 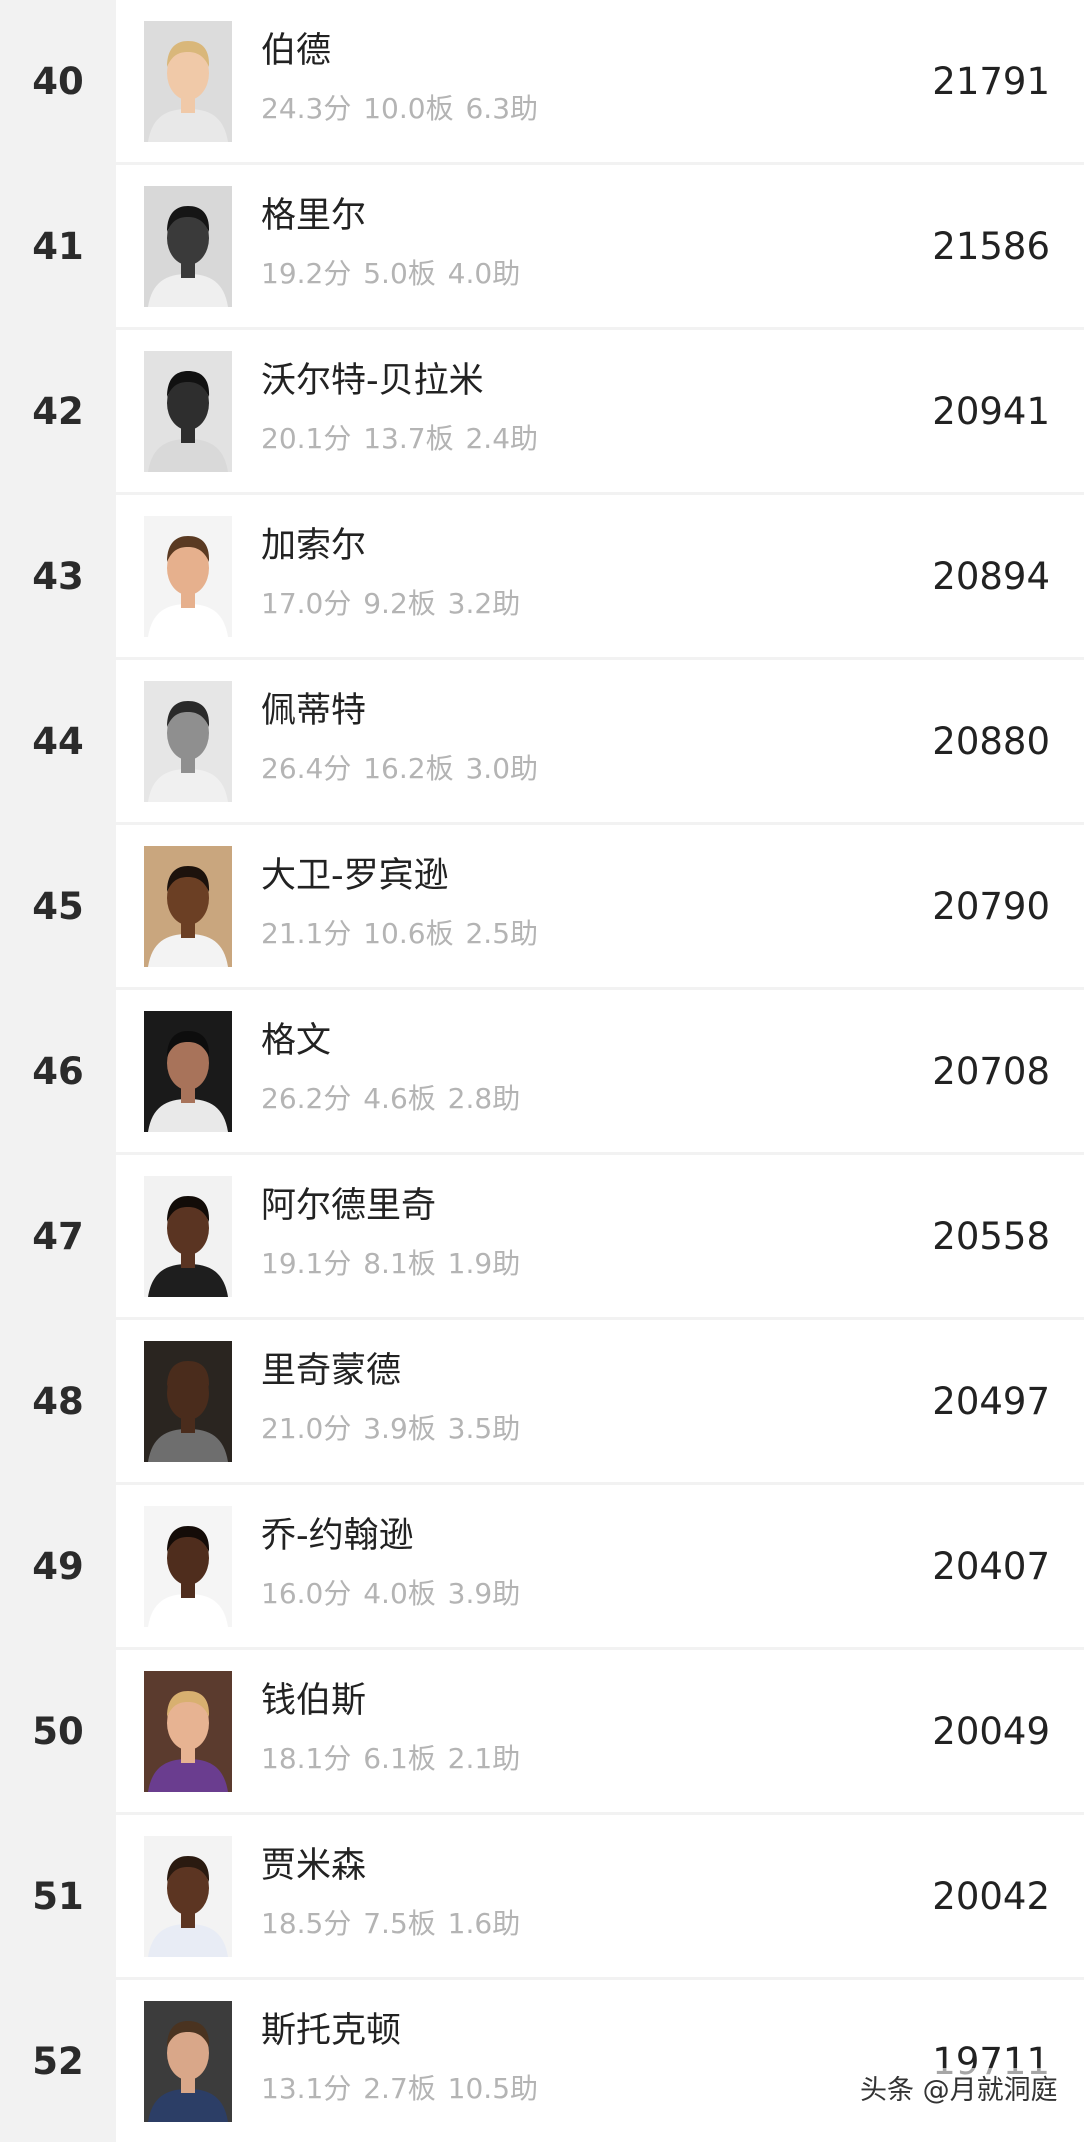 What do you see at coordinates (991, 906) in the screenshot?
I see `career-points: 20790` at bounding box center [991, 906].